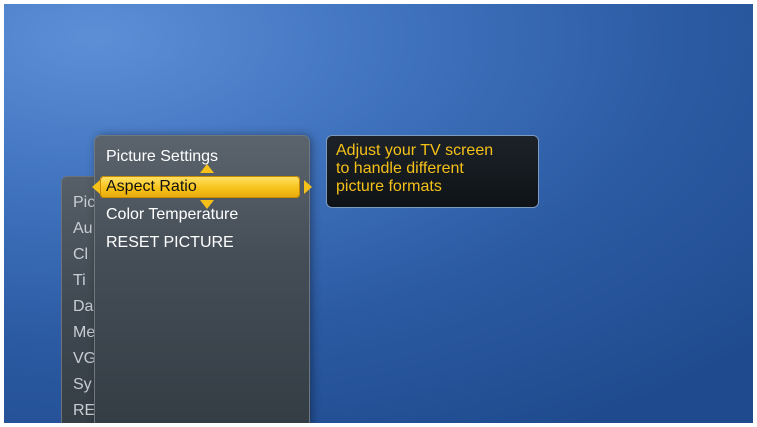  I want to click on parent-menu-item-picture: Pic, so click(84, 203).